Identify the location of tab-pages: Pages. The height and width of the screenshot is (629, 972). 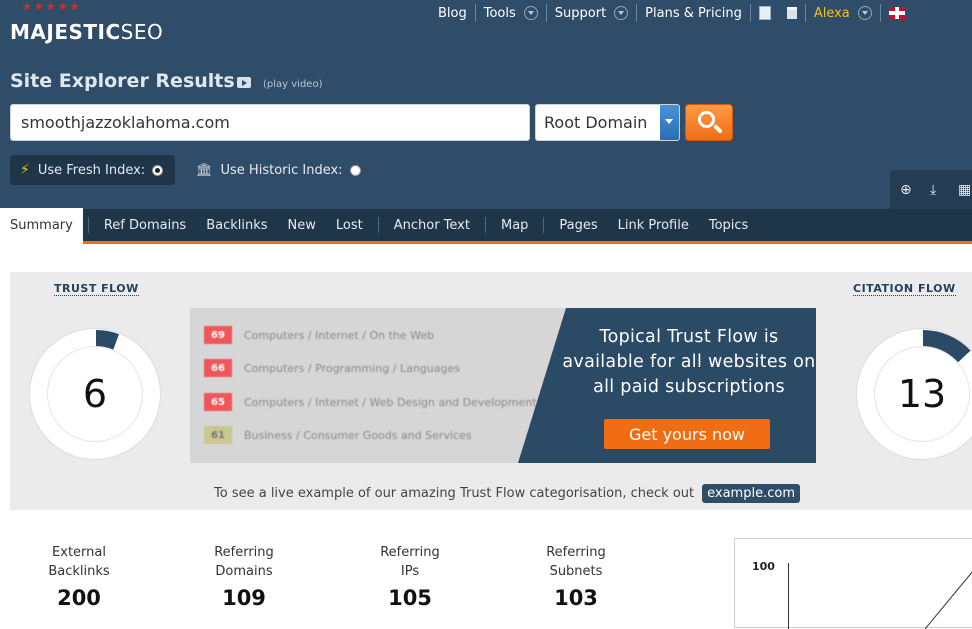
(578, 225).